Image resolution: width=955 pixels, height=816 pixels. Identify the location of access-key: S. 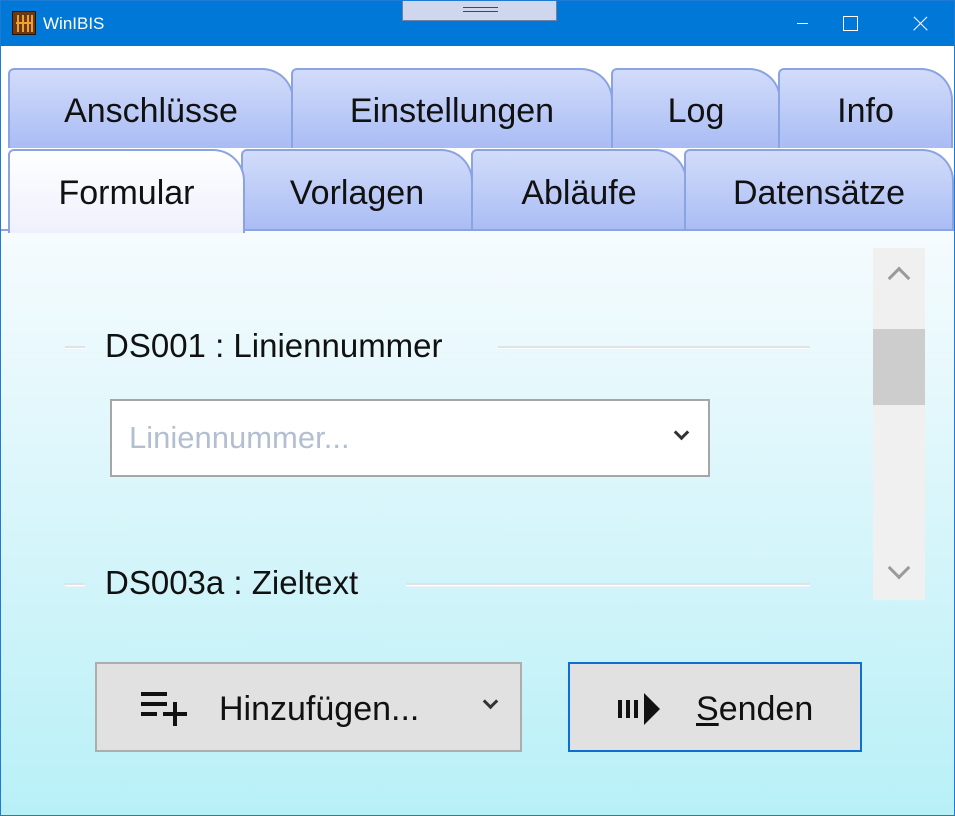
(707, 709).